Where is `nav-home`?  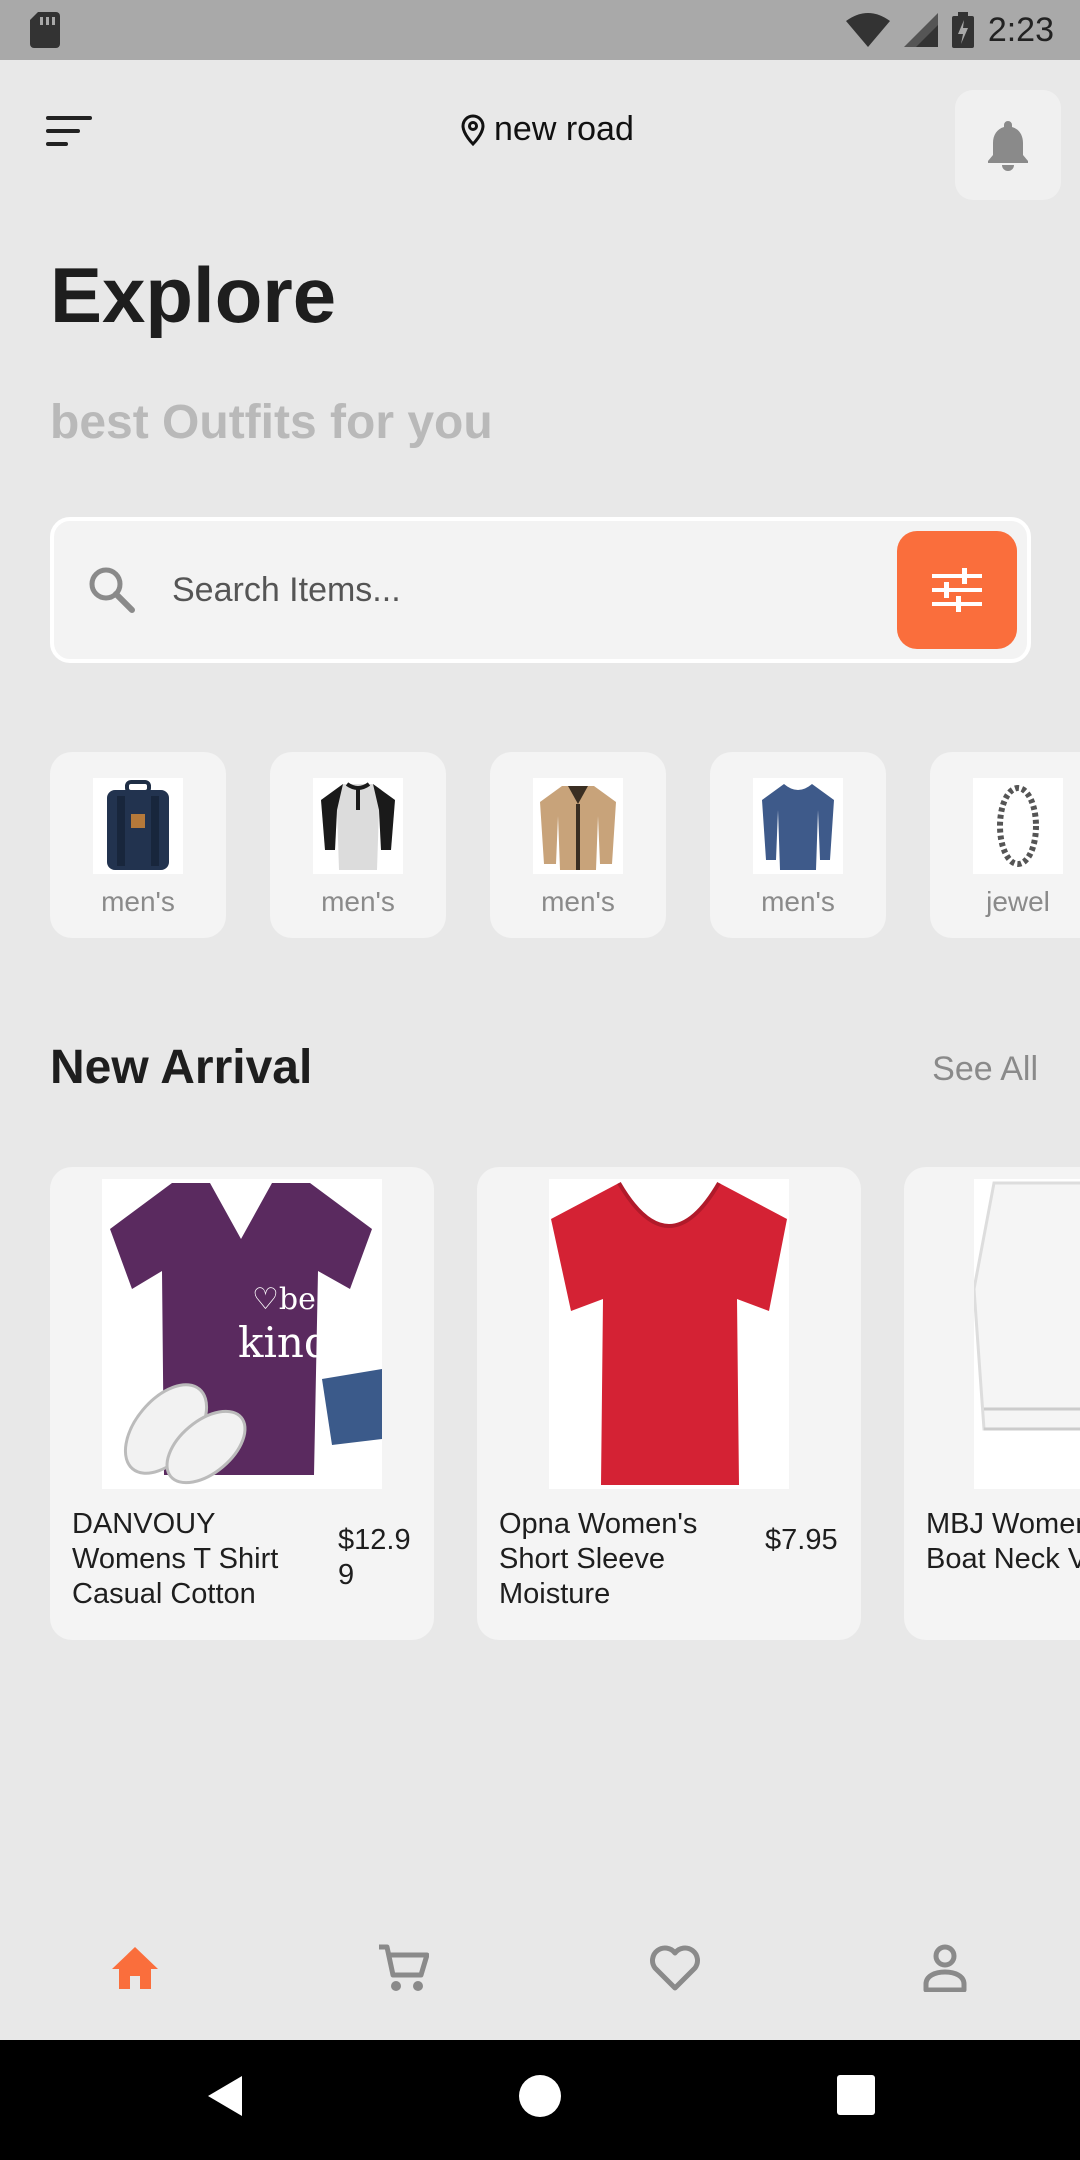
nav-home is located at coordinates (135, 1968).